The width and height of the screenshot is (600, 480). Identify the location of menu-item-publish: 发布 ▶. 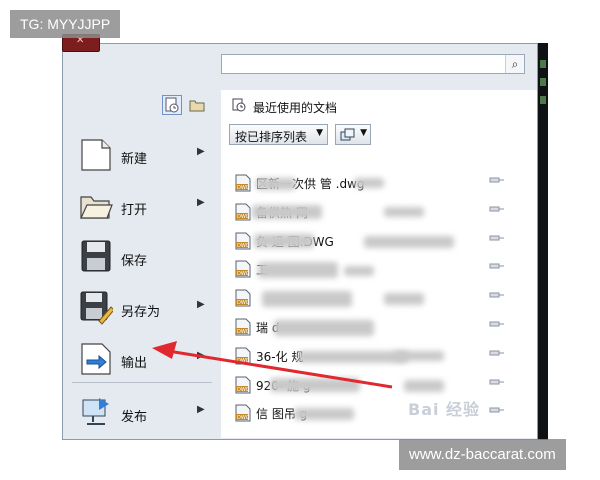
(147, 414).